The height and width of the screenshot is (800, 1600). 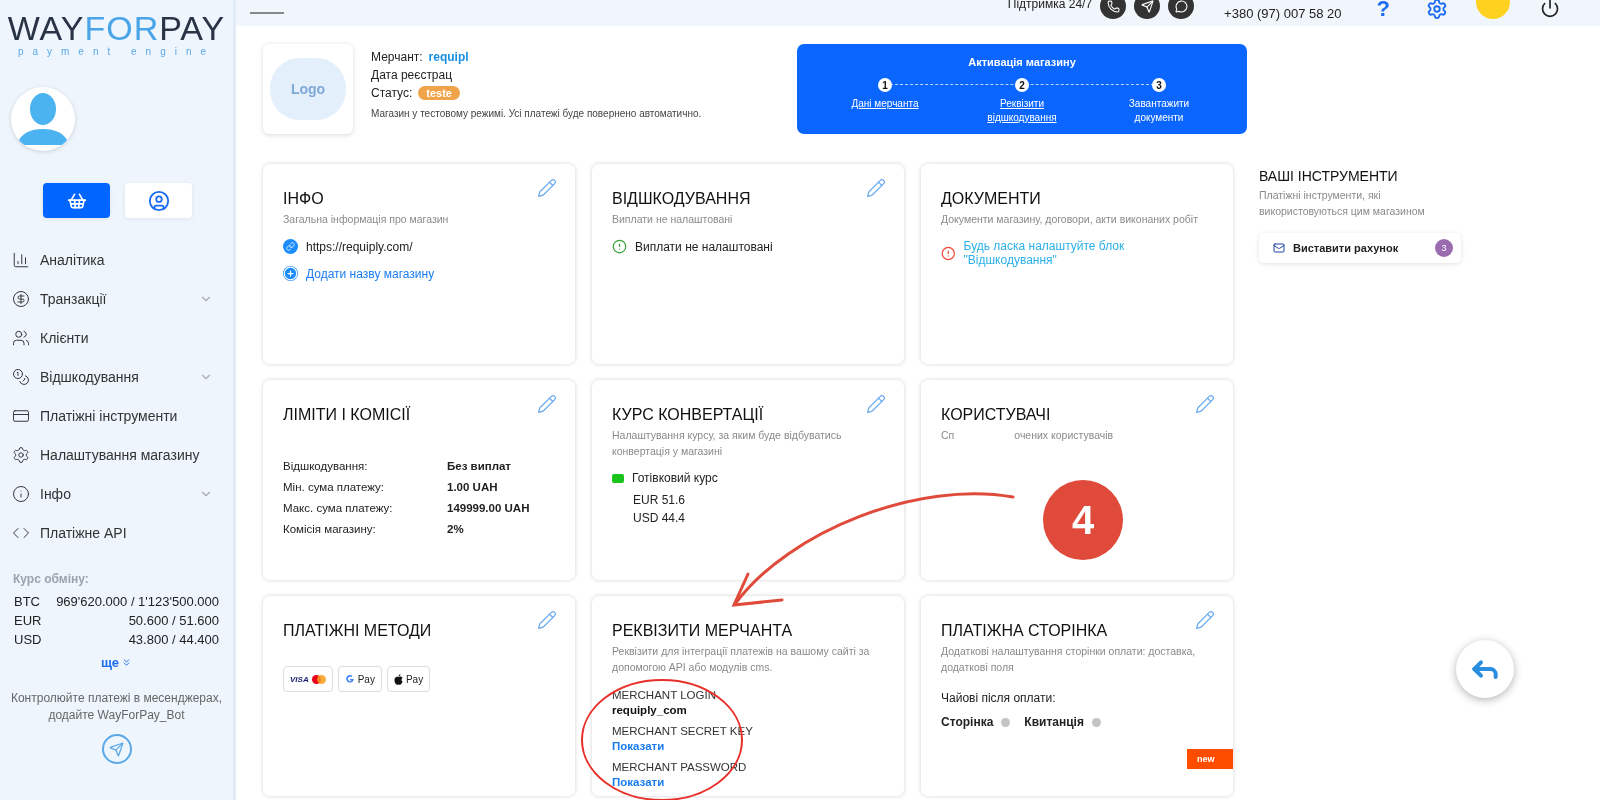 I want to click on add-name-link: Додати назву магазину, so click(x=370, y=273).